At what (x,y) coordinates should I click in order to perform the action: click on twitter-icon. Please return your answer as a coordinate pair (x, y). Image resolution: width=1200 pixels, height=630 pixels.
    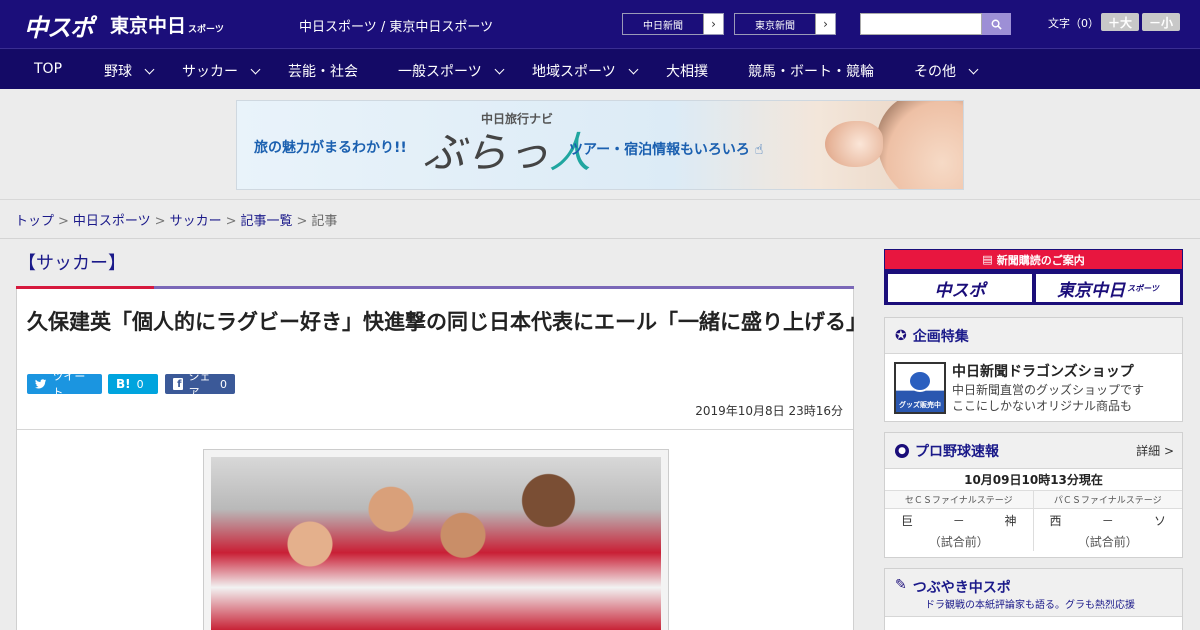
    Looking at the image, I should click on (41, 384).